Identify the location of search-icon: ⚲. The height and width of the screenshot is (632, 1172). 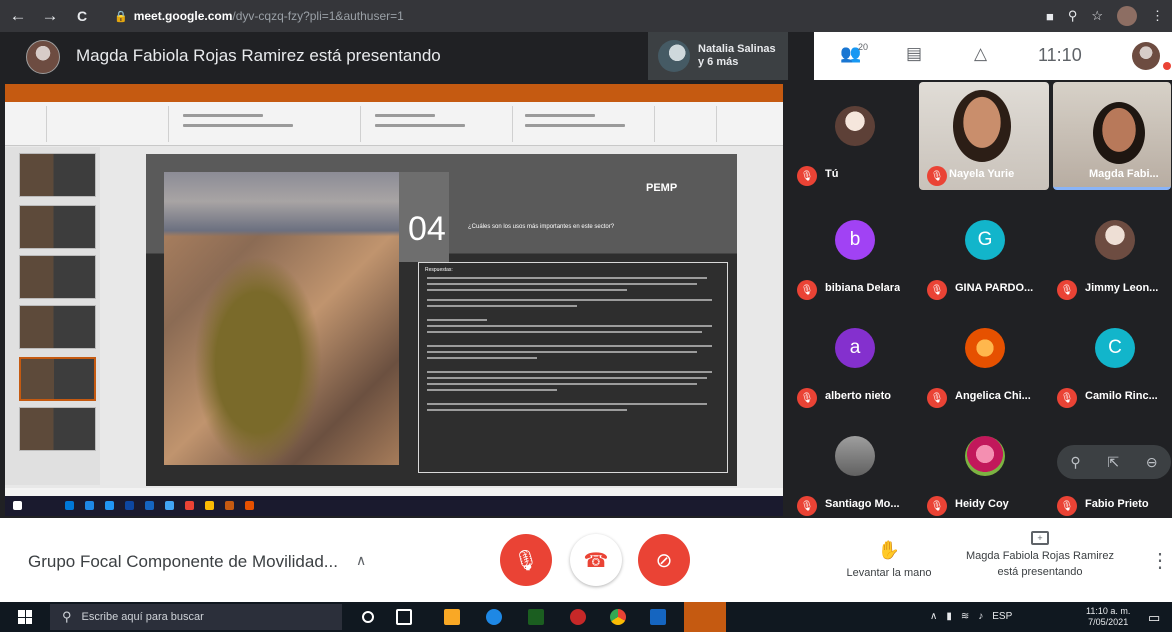
(67, 616).